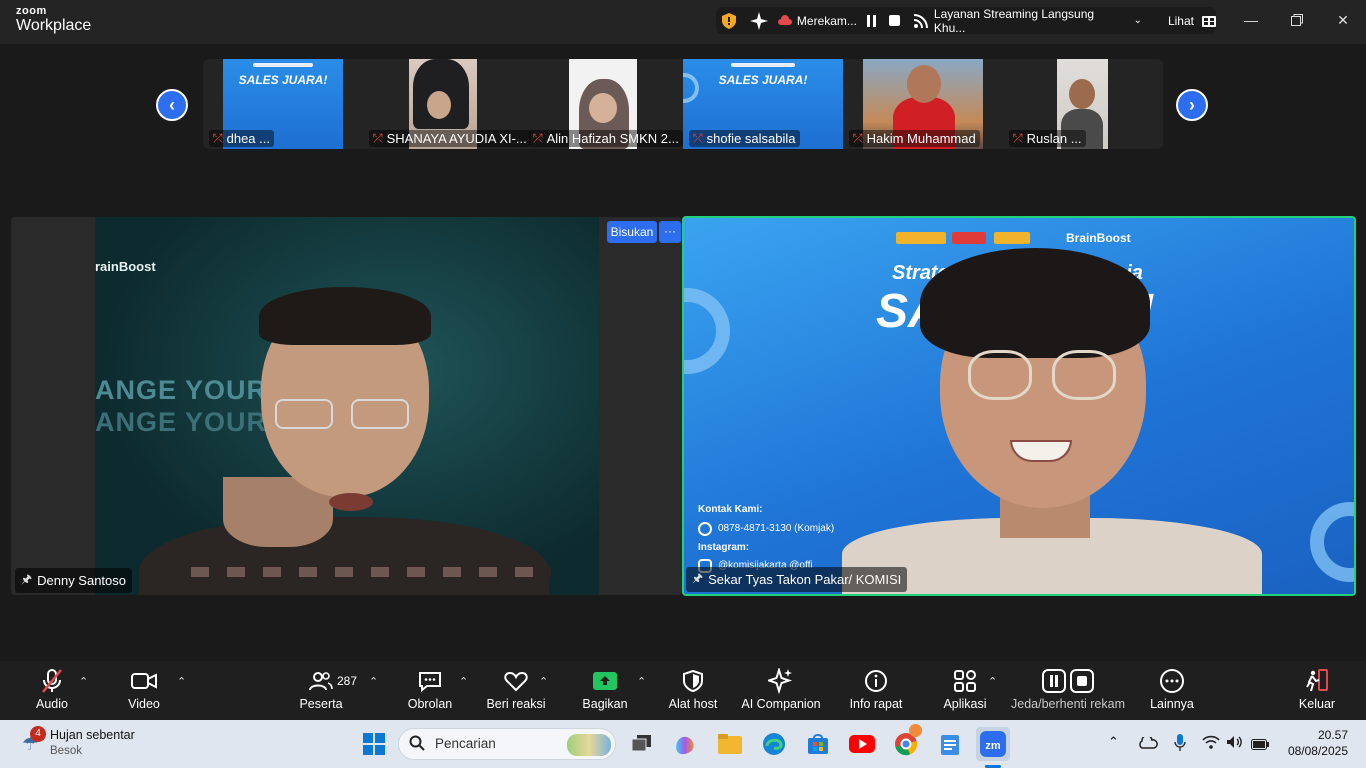  What do you see at coordinates (83, 681) in the screenshot?
I see `audio-options-caret: ⌃` at bounding box center [83, 681].